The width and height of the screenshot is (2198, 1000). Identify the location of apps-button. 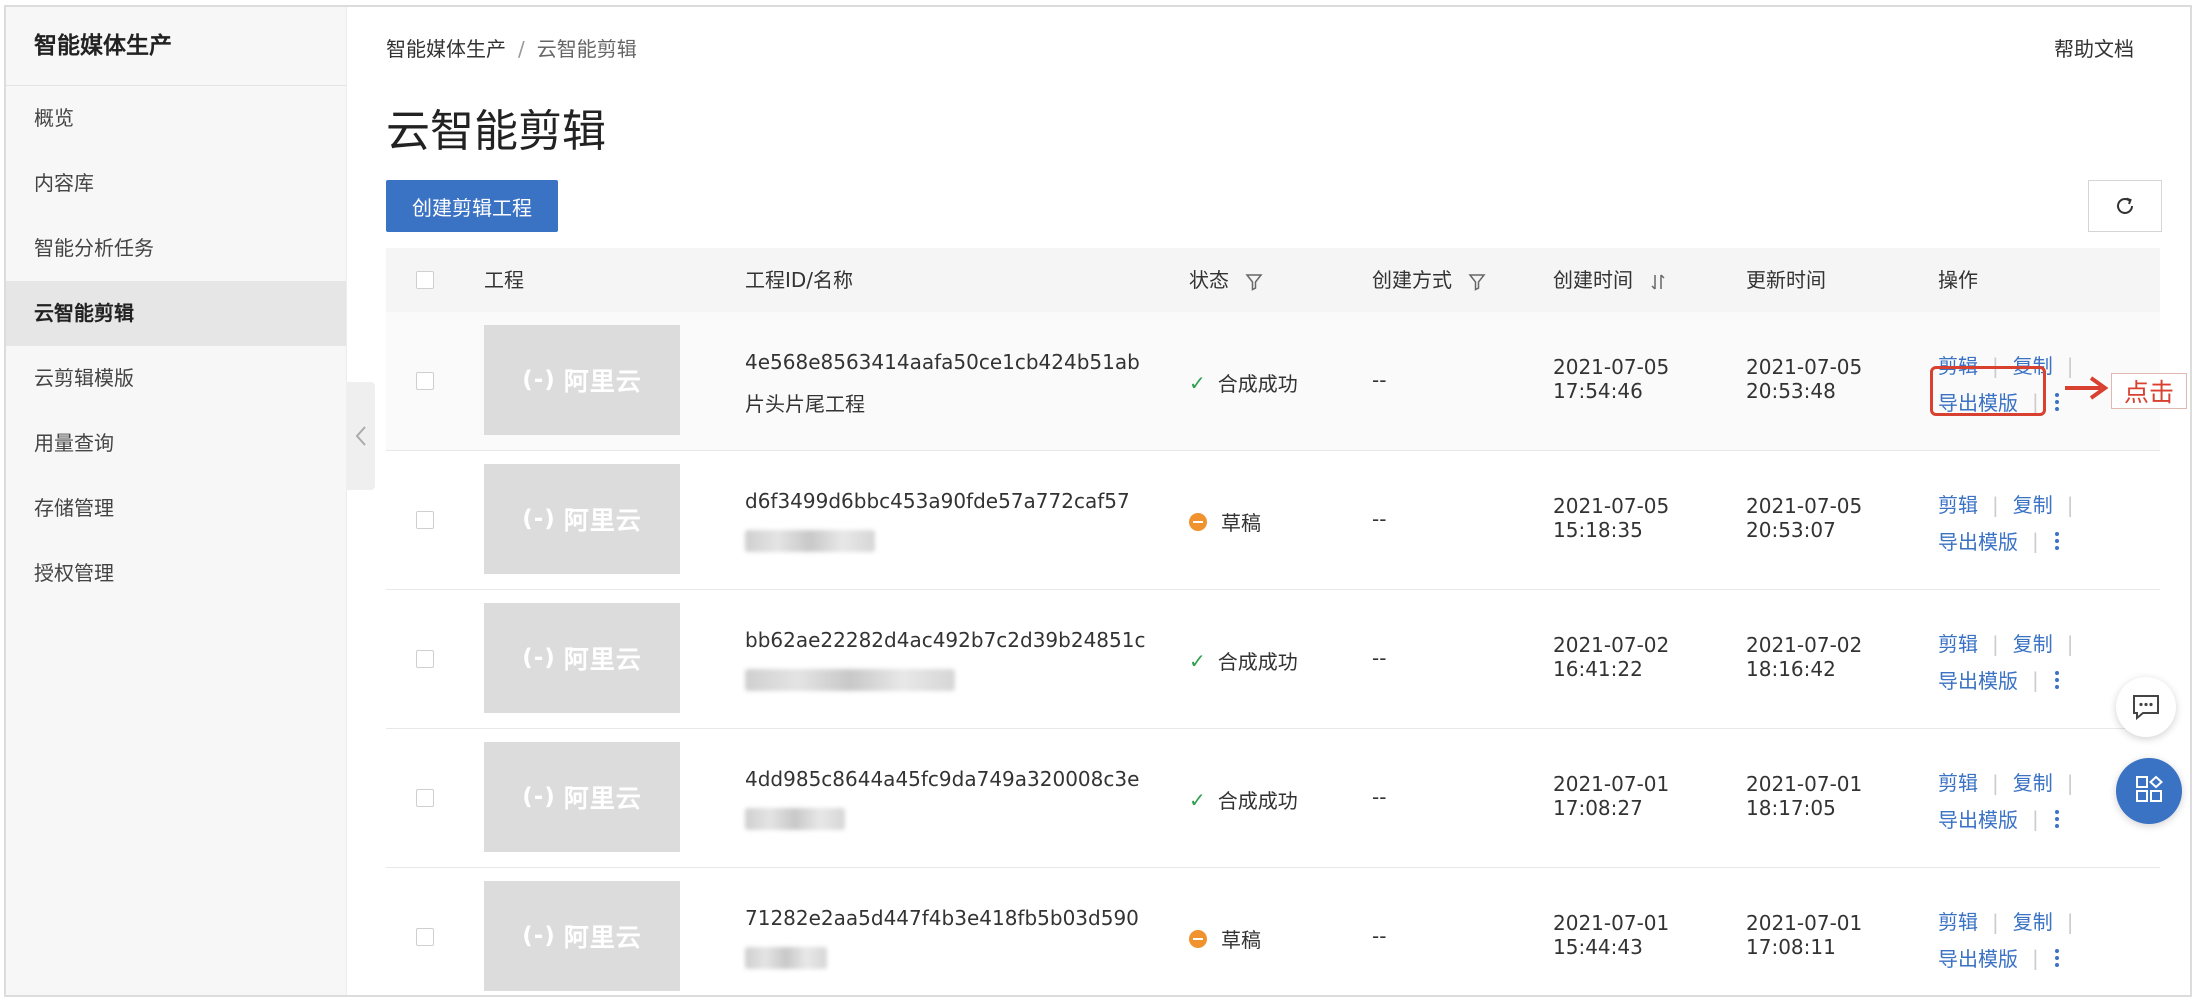
(2149, 791).